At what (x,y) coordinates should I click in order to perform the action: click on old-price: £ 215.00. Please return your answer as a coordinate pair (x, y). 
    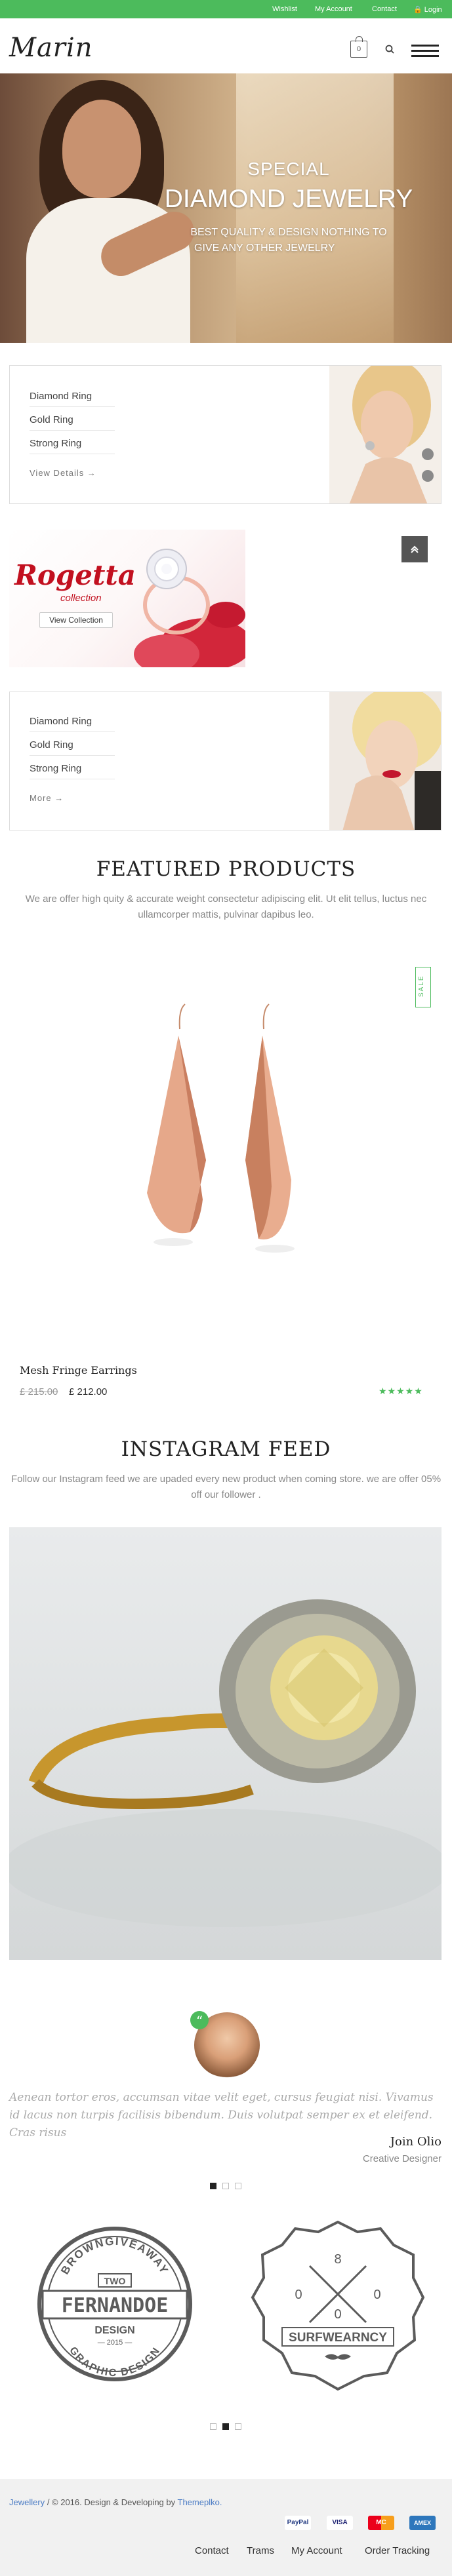
    Looking at the image, I should click on (39, 1391).